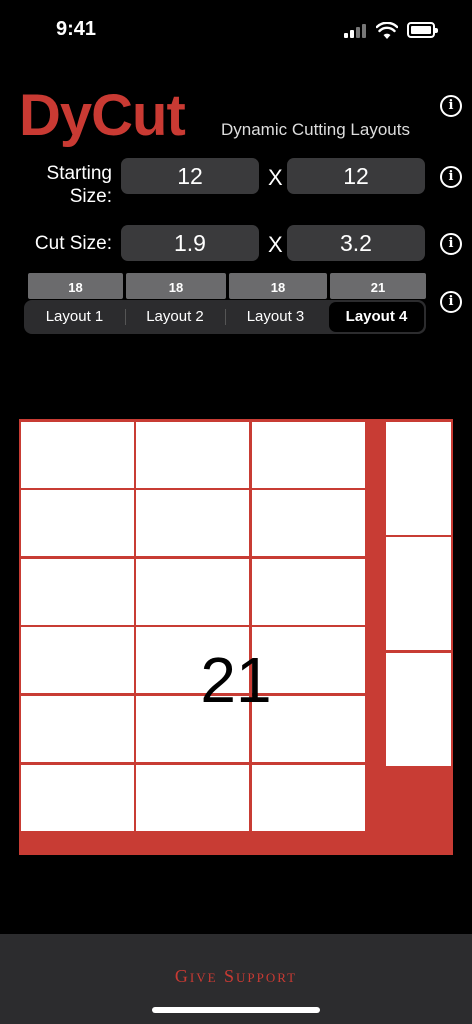 The width and height of the screenshot is (472, 1024). Describe the element at coordinates (378, 286) in the screenshot. I see `layout-4-count: 21` at that location.